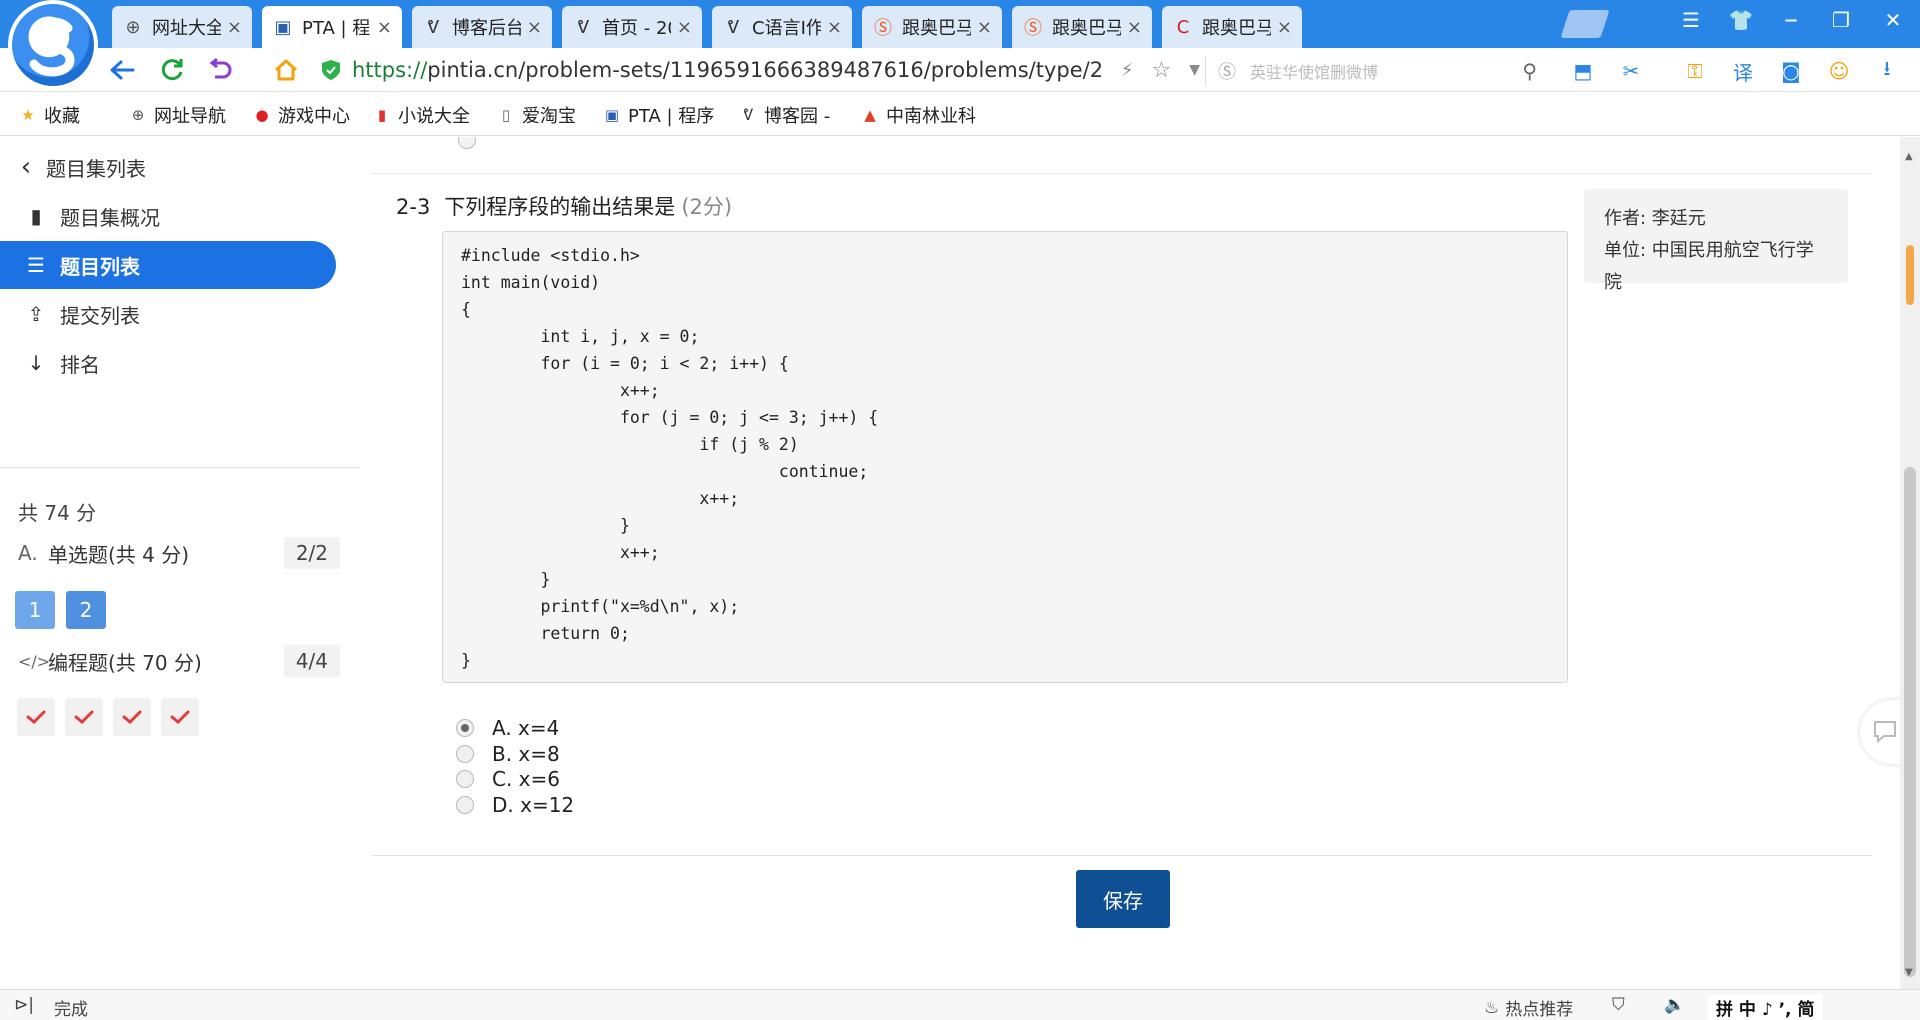 Image resolution: width=1920 pixels, height=1020 pixels. What do you see at coordinates (526, 728) in the screenshot?
I see `option-label: A. x=4` at bounding box center [526, 728].